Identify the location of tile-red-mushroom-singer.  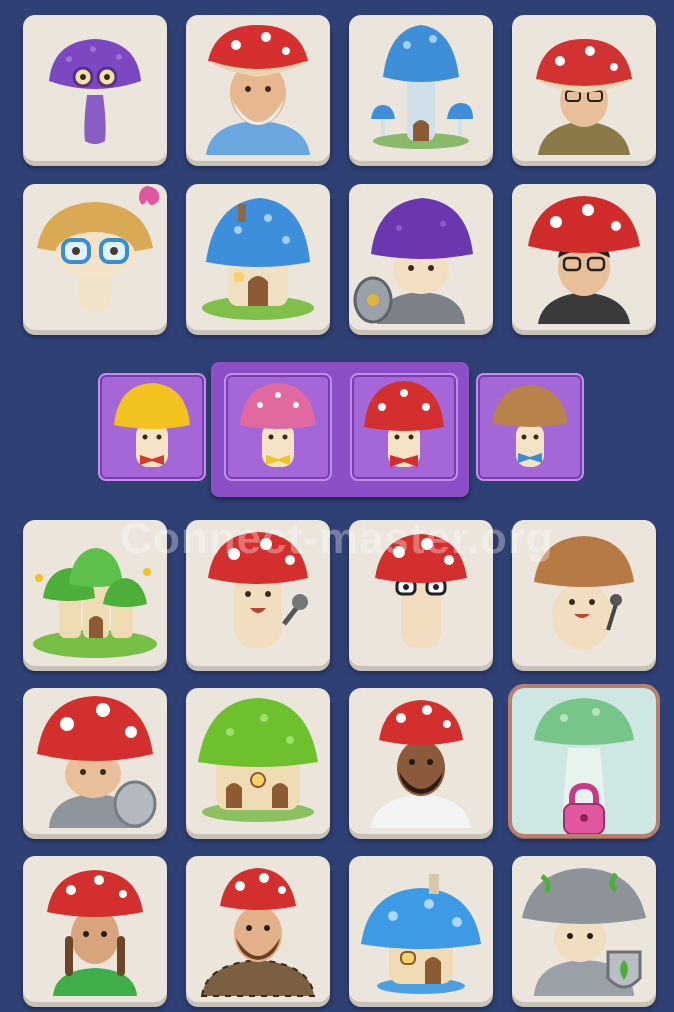
(258, 593).